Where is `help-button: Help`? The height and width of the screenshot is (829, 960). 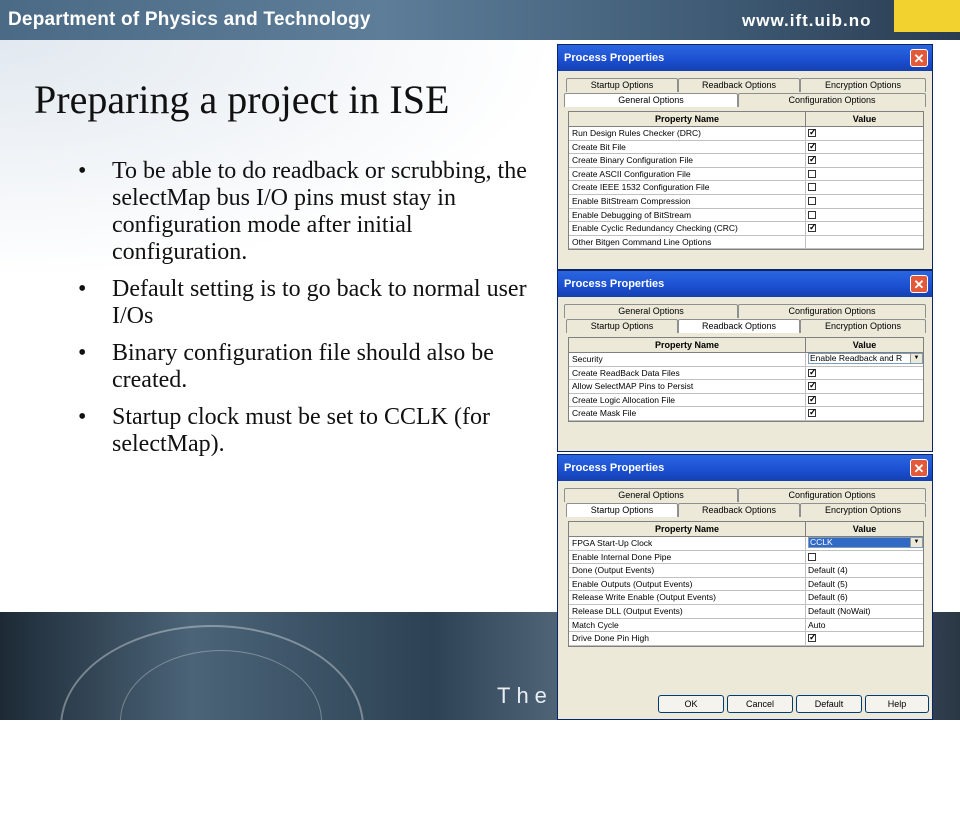 help-button: Help is located at coordinates (897, 704).